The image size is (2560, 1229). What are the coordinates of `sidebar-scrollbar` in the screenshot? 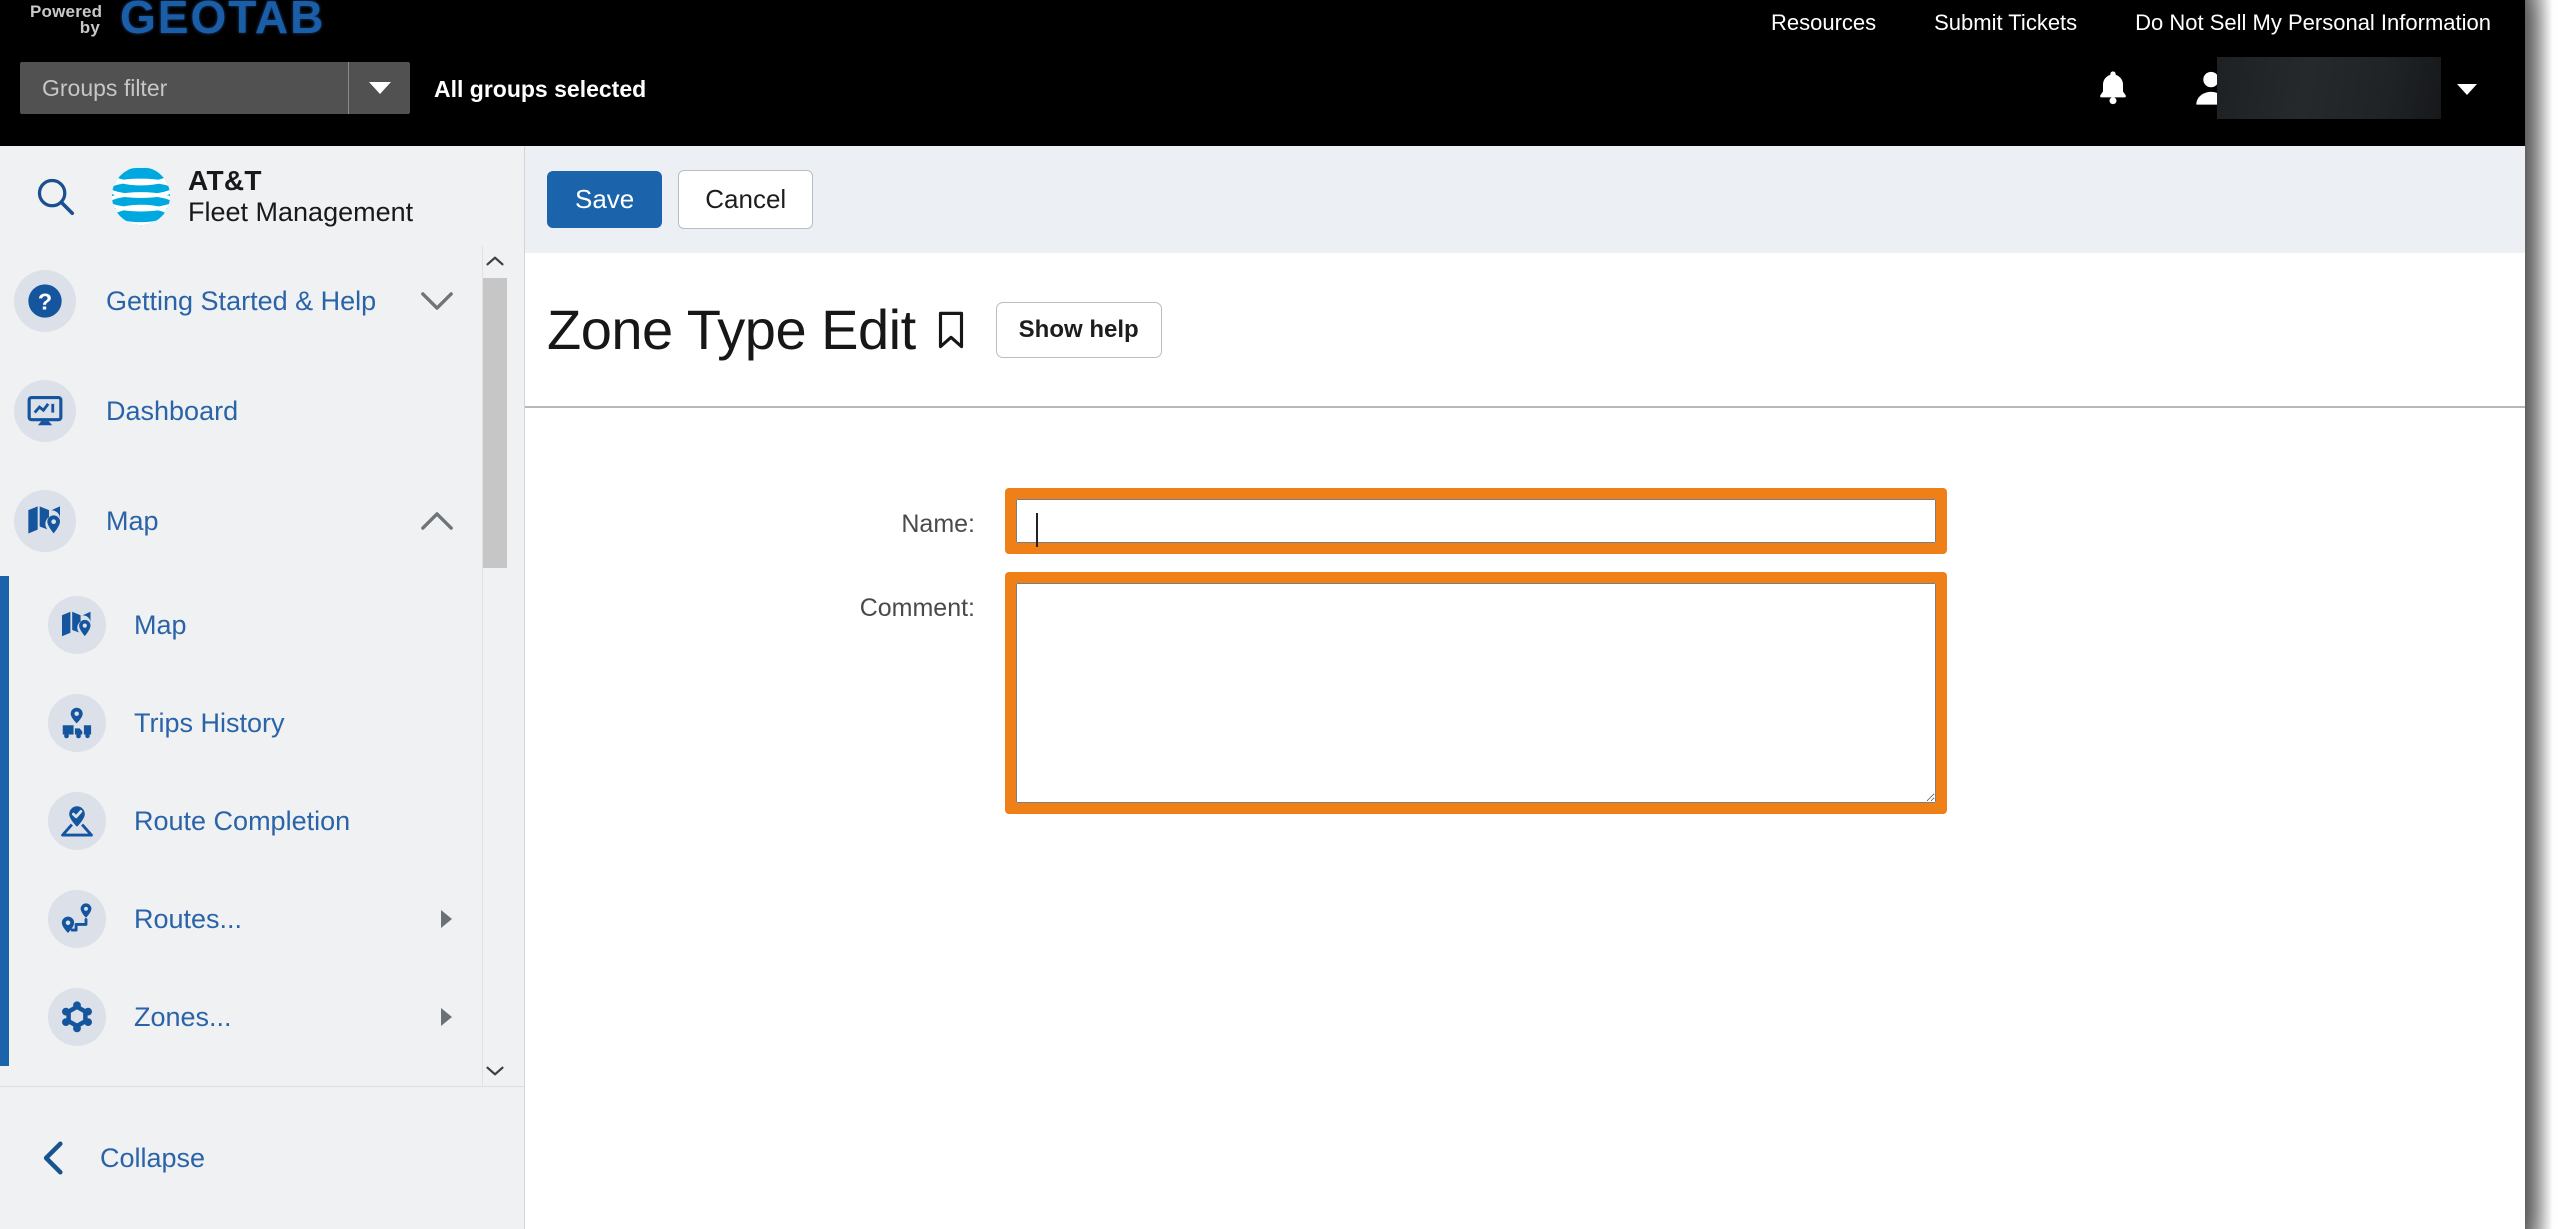 It's located at (494, 666).